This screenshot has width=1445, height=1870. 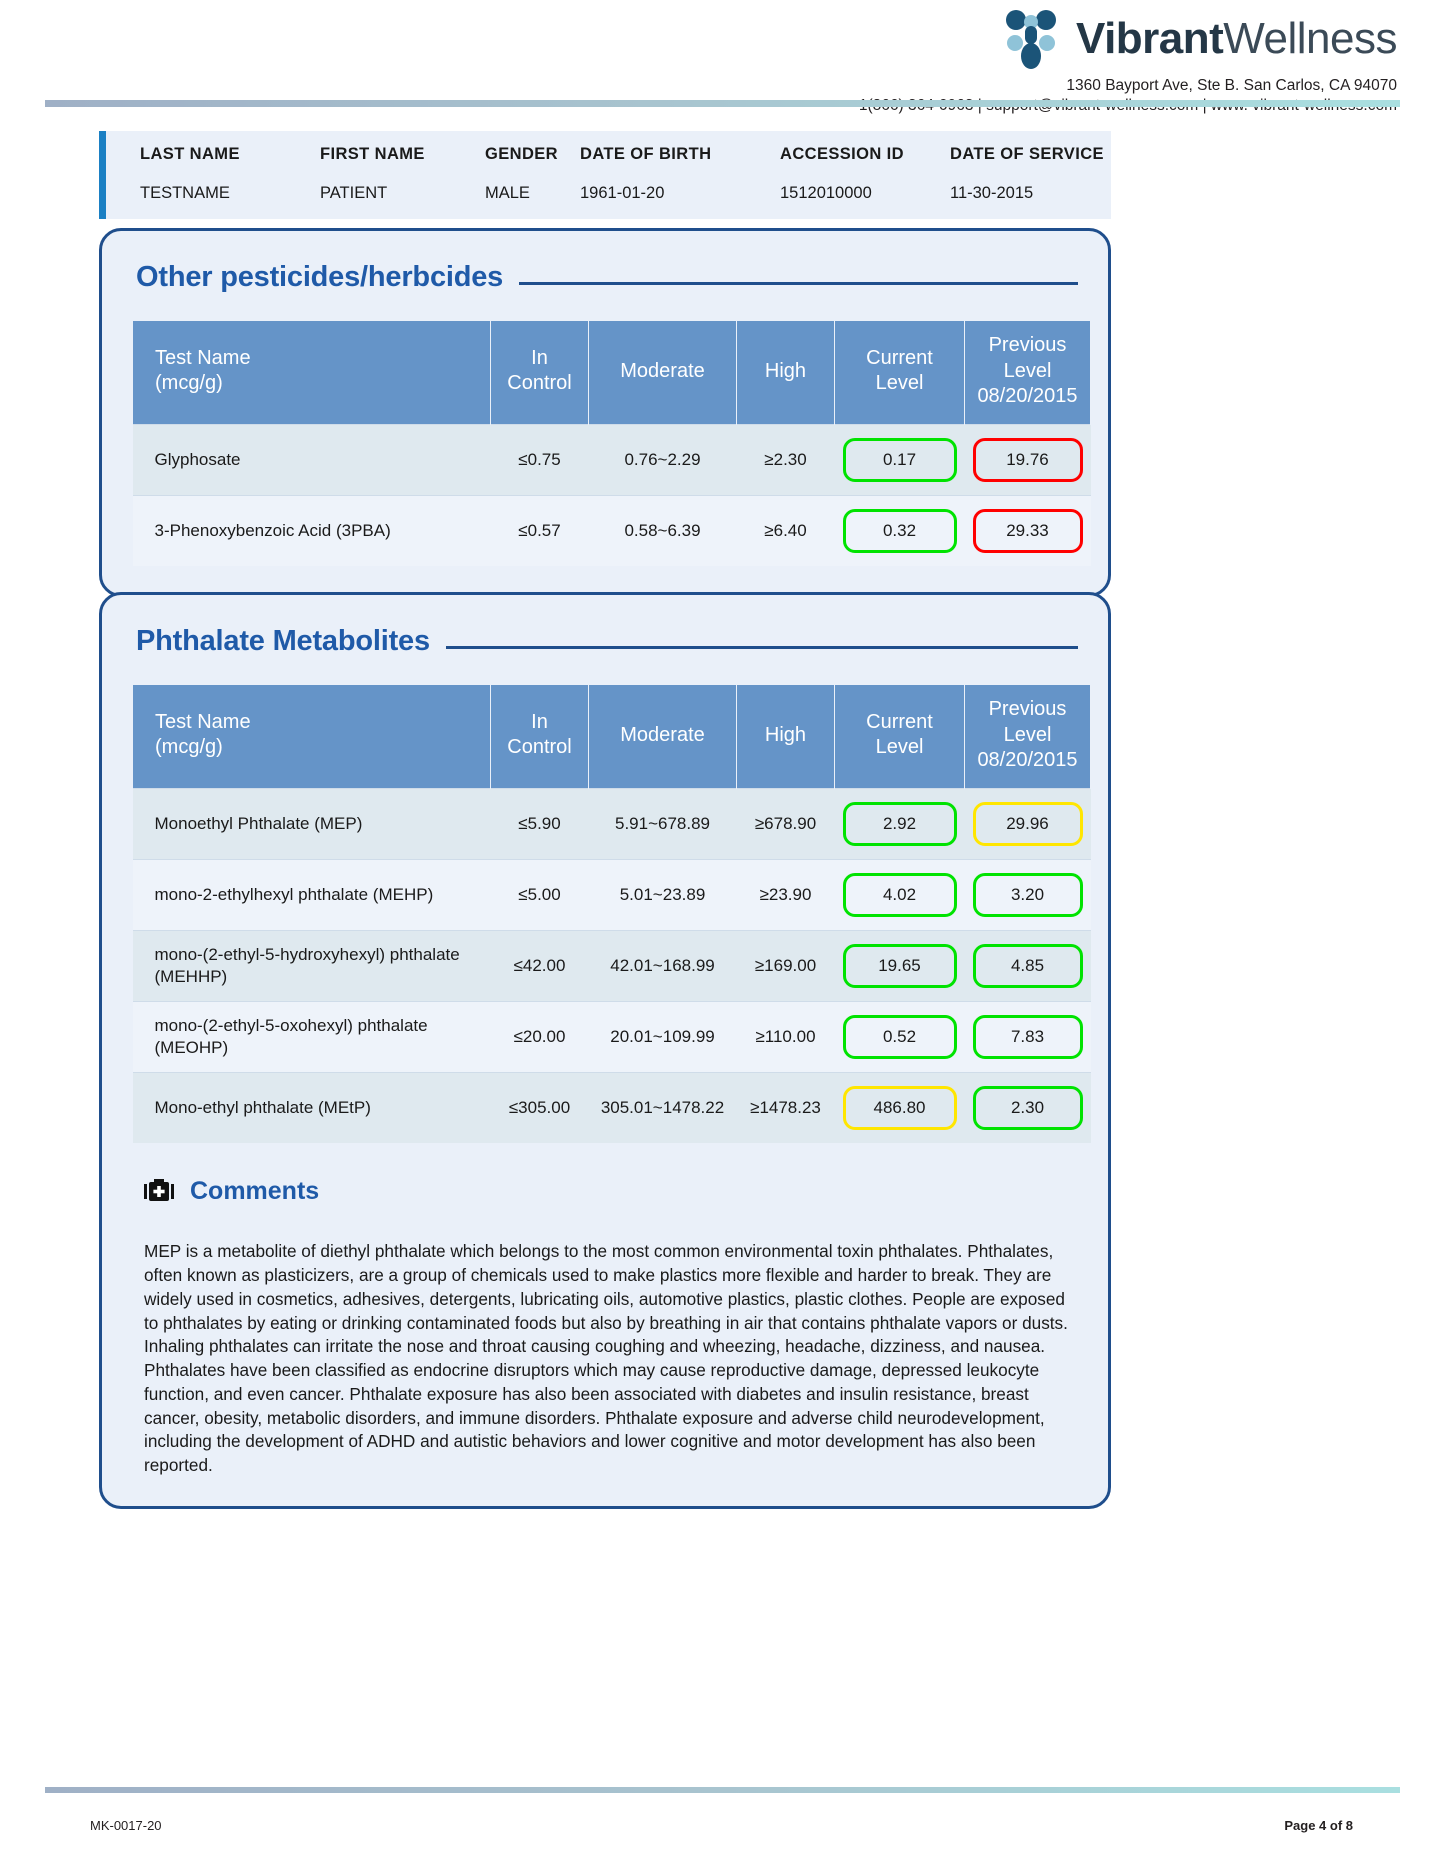 What do you see at coordinates (539, 1108) in the screenshot?
I see `cell-in-control: ≤305.00` at bounding box center [539, 1108].